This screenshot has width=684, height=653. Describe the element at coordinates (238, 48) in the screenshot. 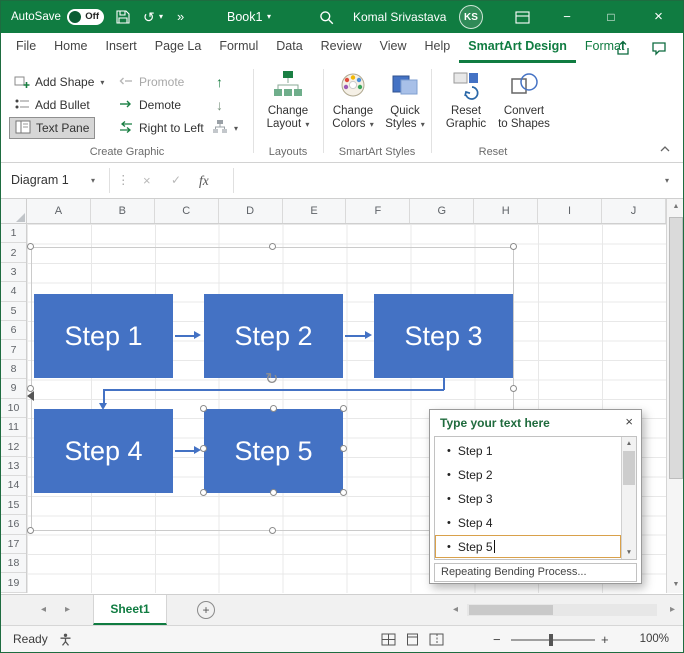

I see `tab-formulas: Formul` at that location.